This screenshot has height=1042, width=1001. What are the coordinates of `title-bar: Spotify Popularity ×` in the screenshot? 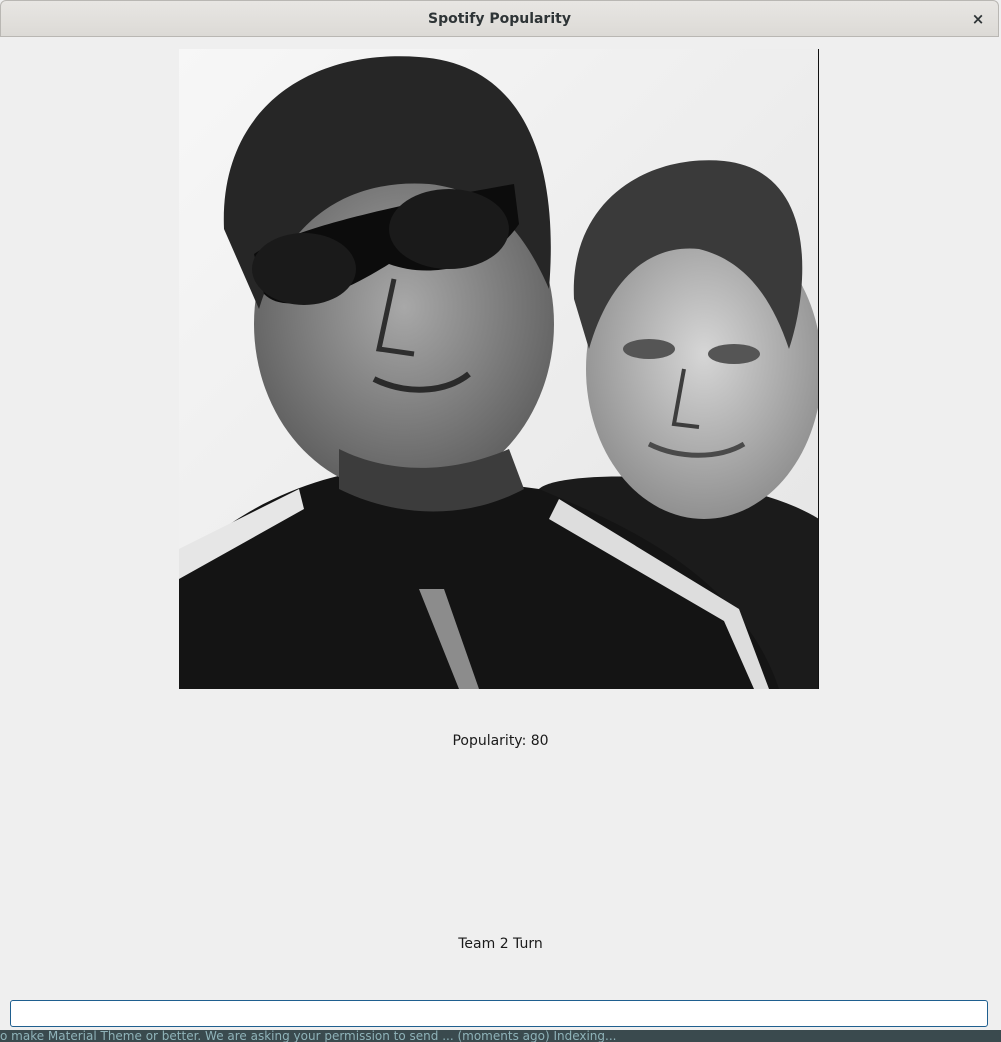 It's located at (499, 18).